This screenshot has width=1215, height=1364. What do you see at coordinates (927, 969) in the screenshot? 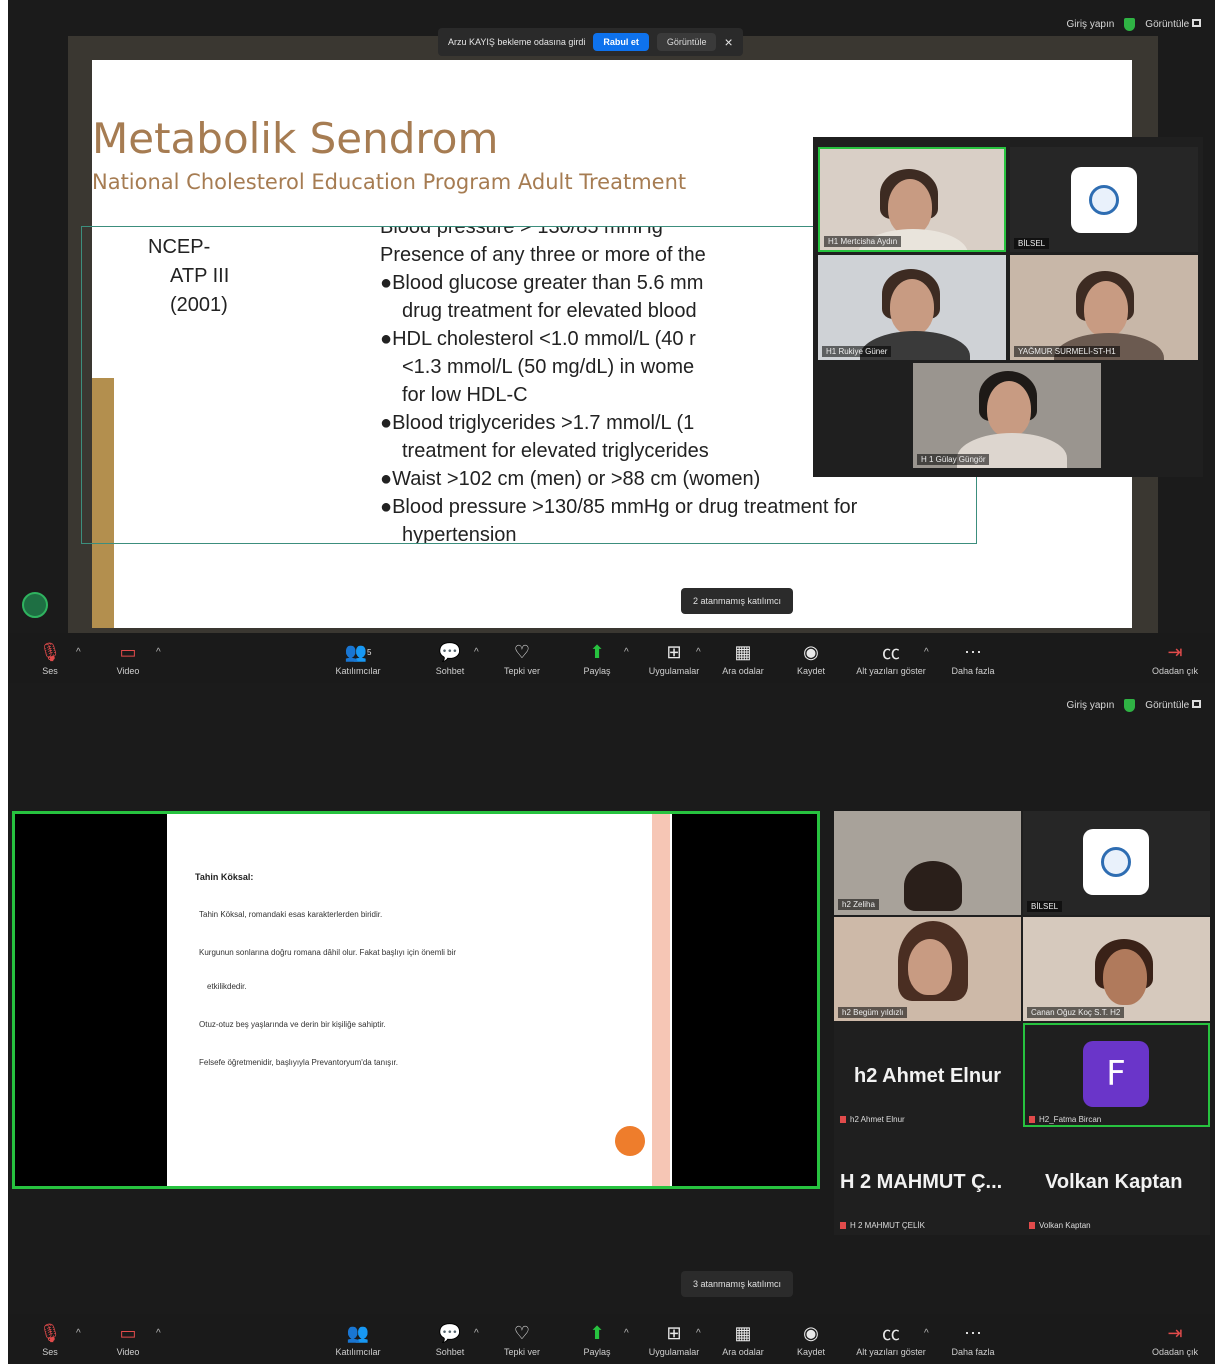
I see `video-tile: h2 Begüm yıldızlı` at bounding box center [927, 969].